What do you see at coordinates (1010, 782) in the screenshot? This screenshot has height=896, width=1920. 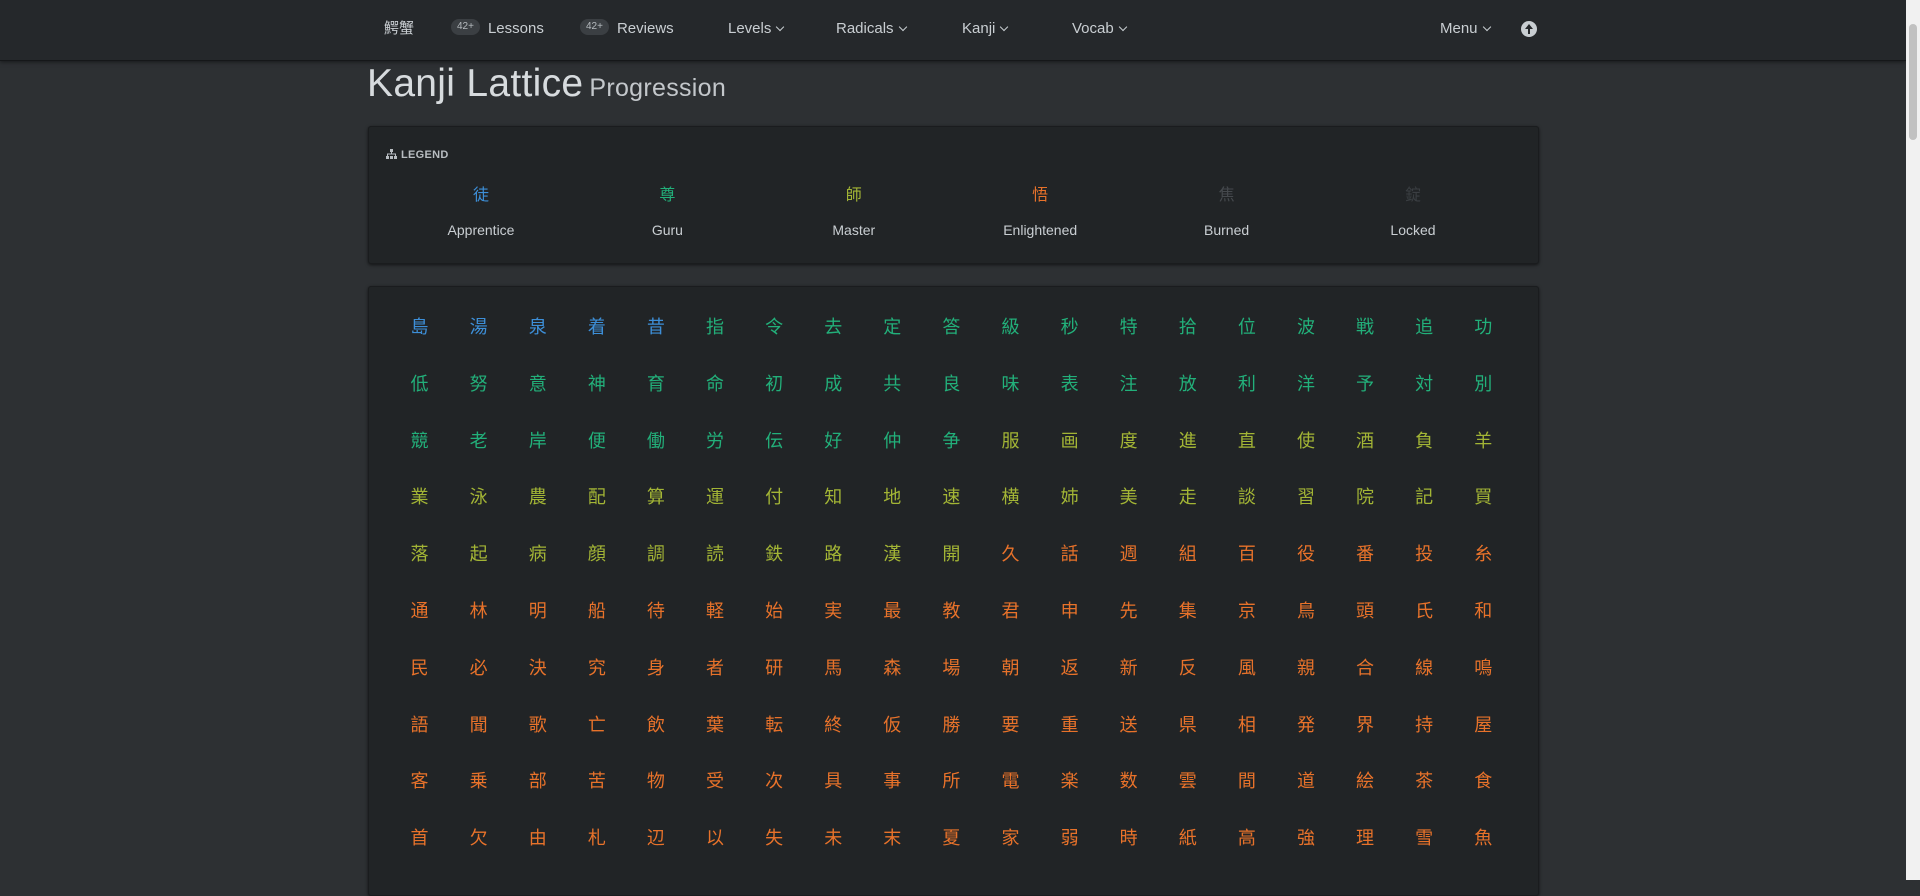 I see `kanji-cell: 電` at bounding box center [1010, 782].